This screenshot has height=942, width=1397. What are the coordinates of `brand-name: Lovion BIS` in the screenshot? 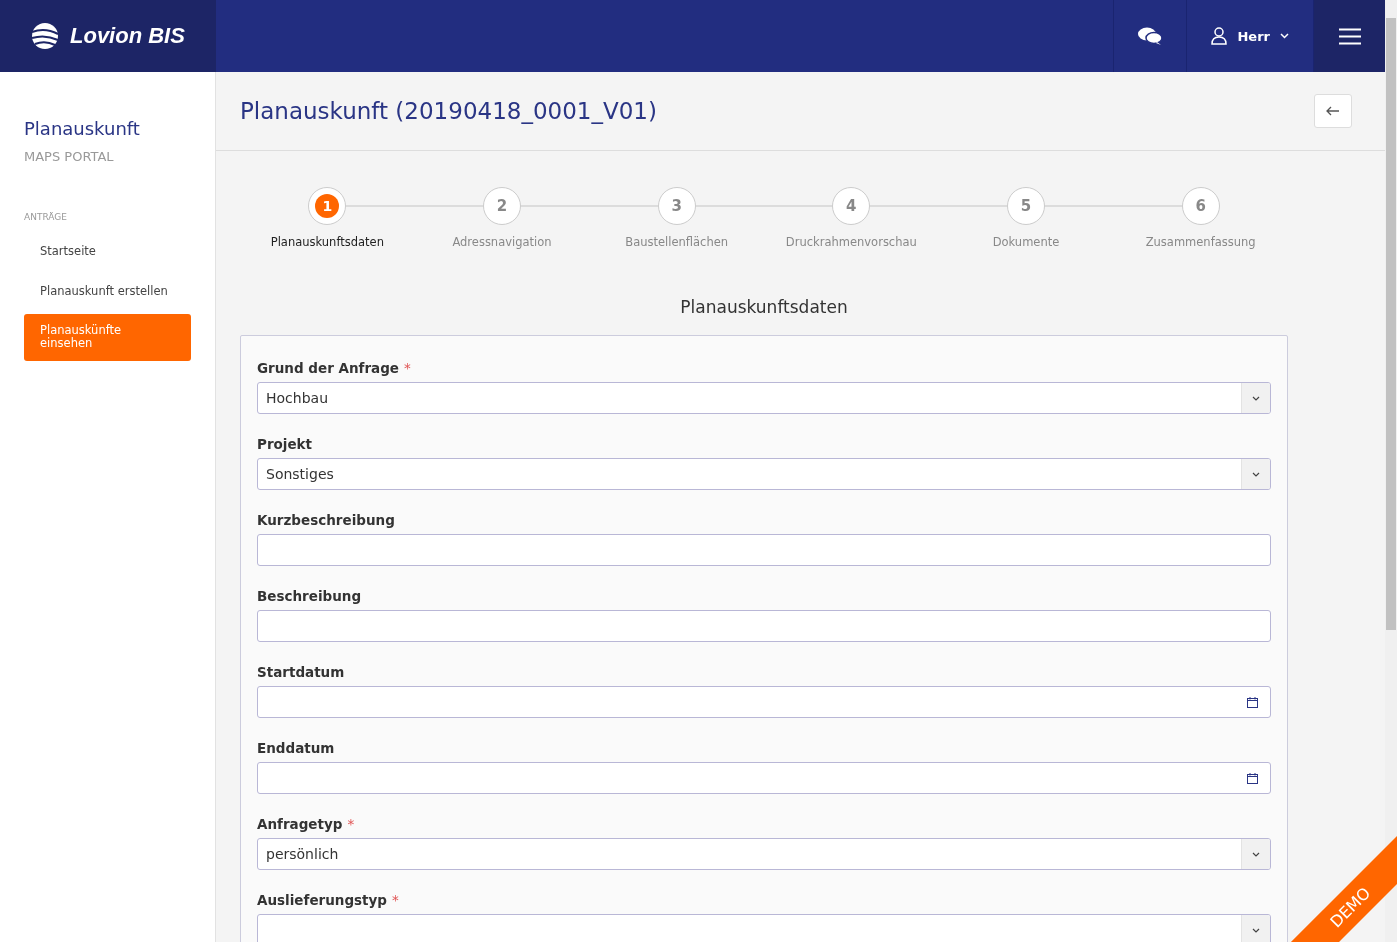 It's located at (127, 36).